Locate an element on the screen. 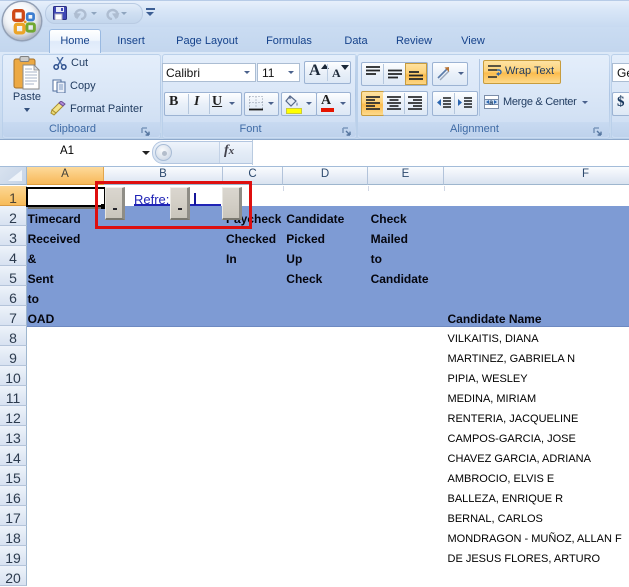  svg-text: a is located at coordinates (491, 103).